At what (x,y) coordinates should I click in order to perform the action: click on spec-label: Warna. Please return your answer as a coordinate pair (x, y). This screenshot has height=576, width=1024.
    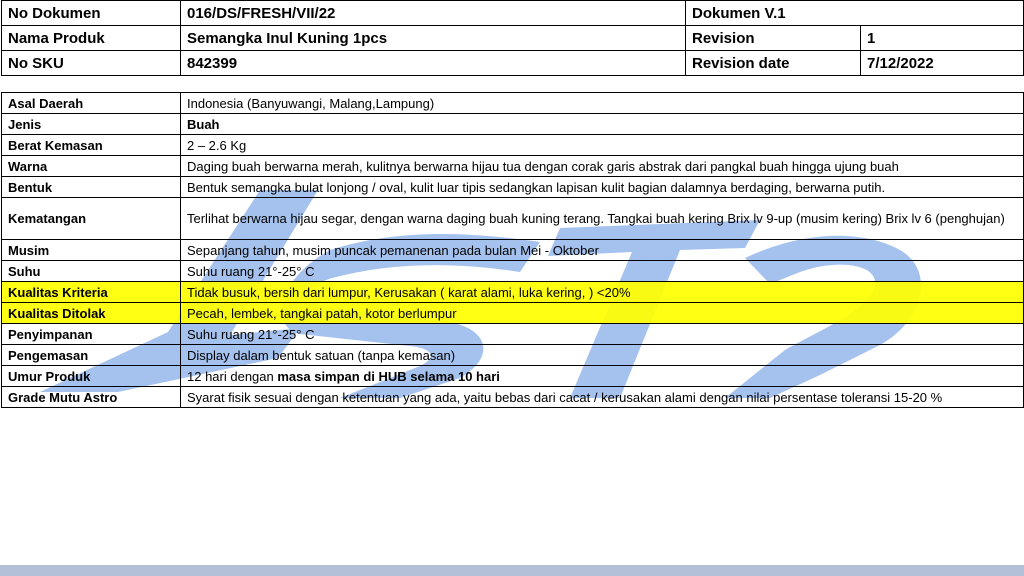
    Looking at the image, I should click on (91, 166).